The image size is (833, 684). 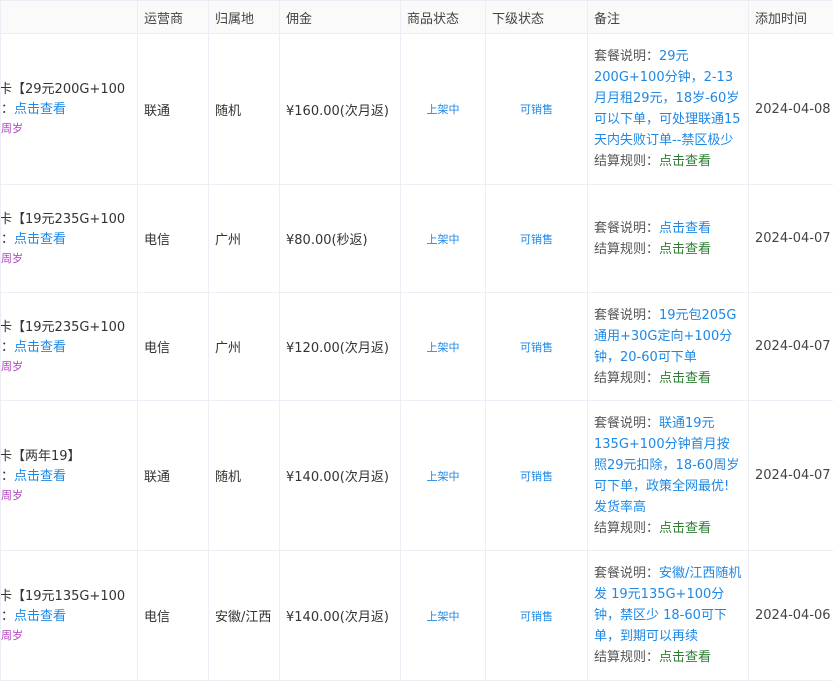 I want to click on header-region: 归属地, so click(x=244, y=17).